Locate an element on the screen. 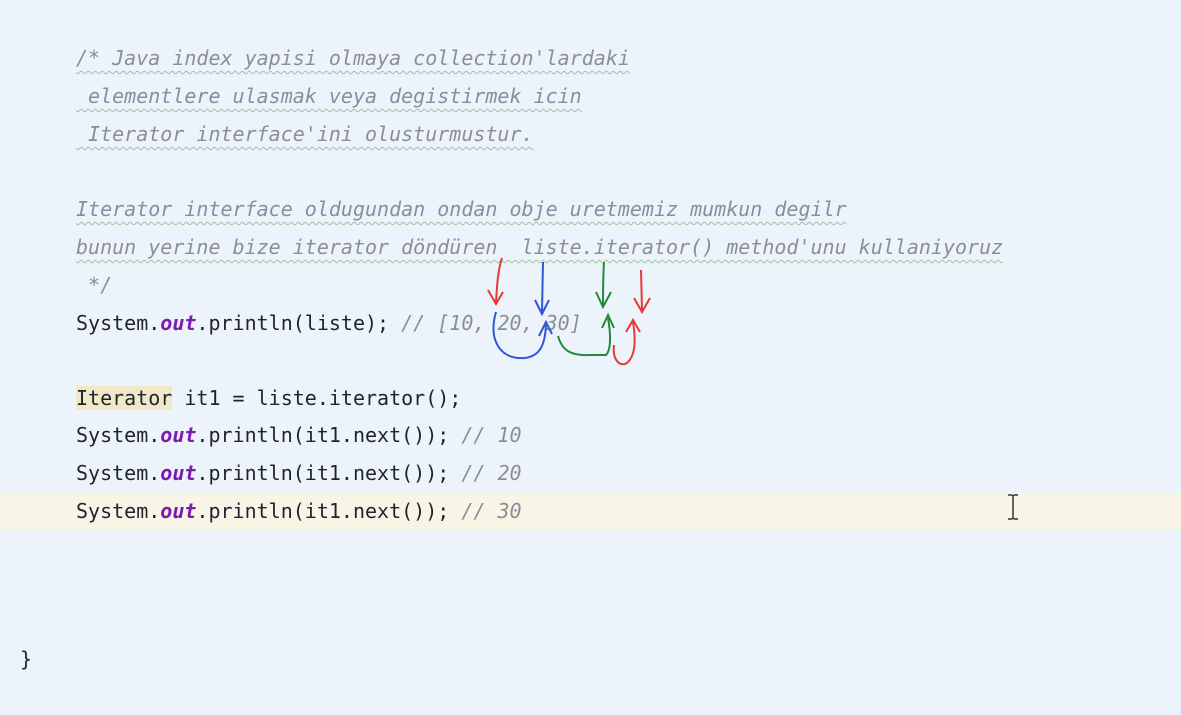 This screenshot has width=1181, height=715. code-line-next: System.out.println(it1.next()); // 20 is located at coordinates (590, 473).